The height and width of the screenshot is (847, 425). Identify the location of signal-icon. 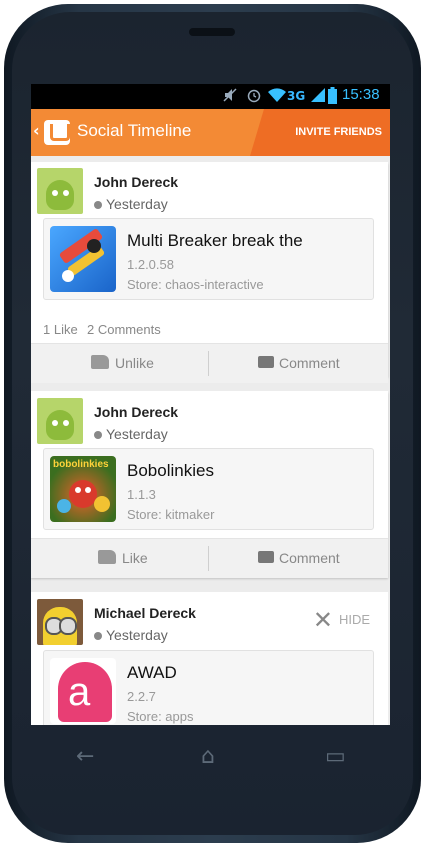
(318, 98).